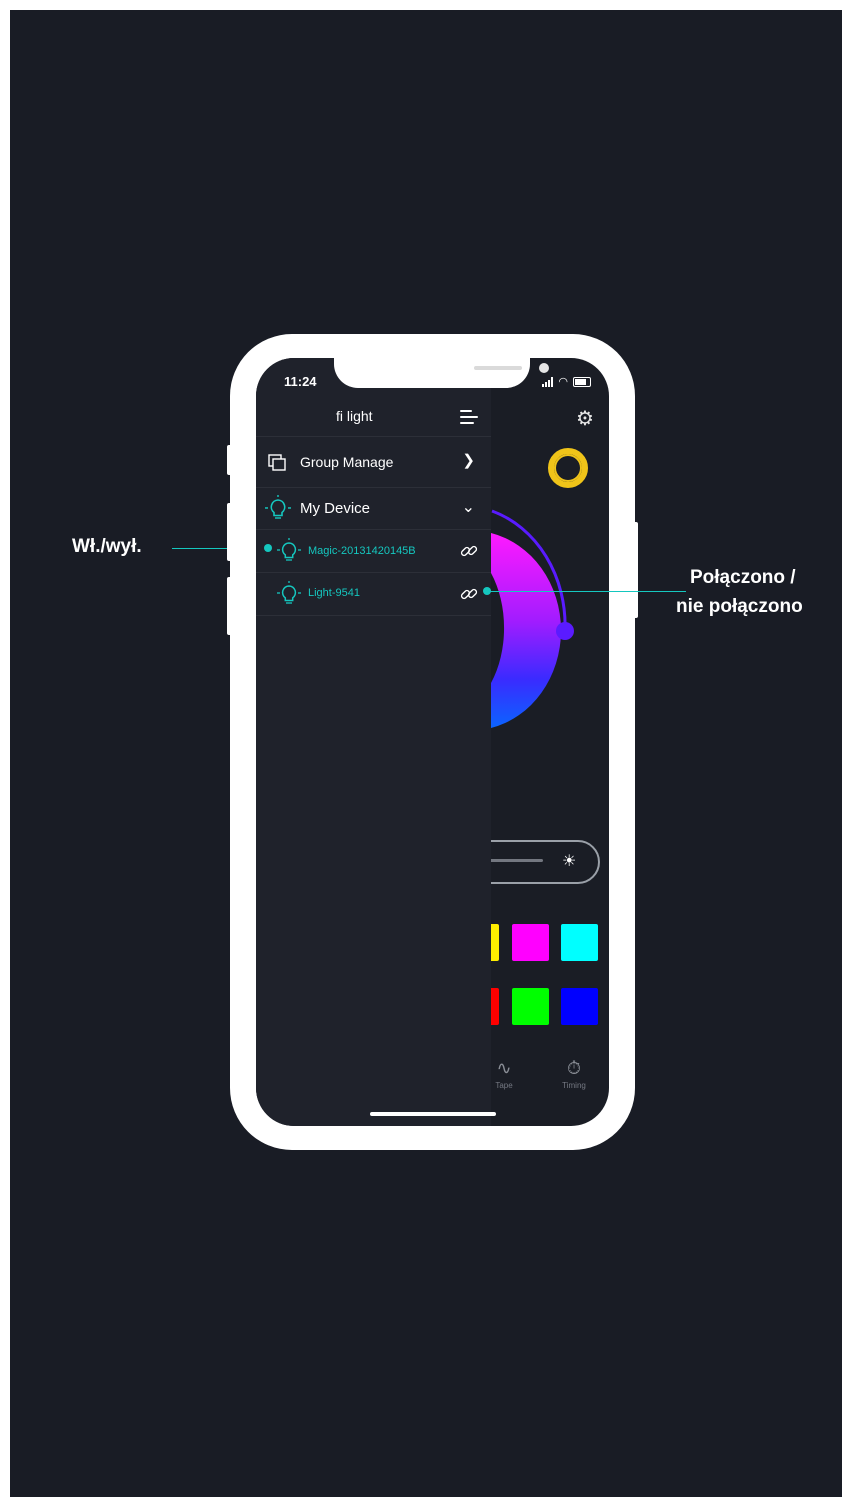 The image size is (842, 1499). What do you see at coordinates (107, 546) in the screenshot?
I see `annotation-on-off: Wł./wył.` at bounding box center [107, 546].